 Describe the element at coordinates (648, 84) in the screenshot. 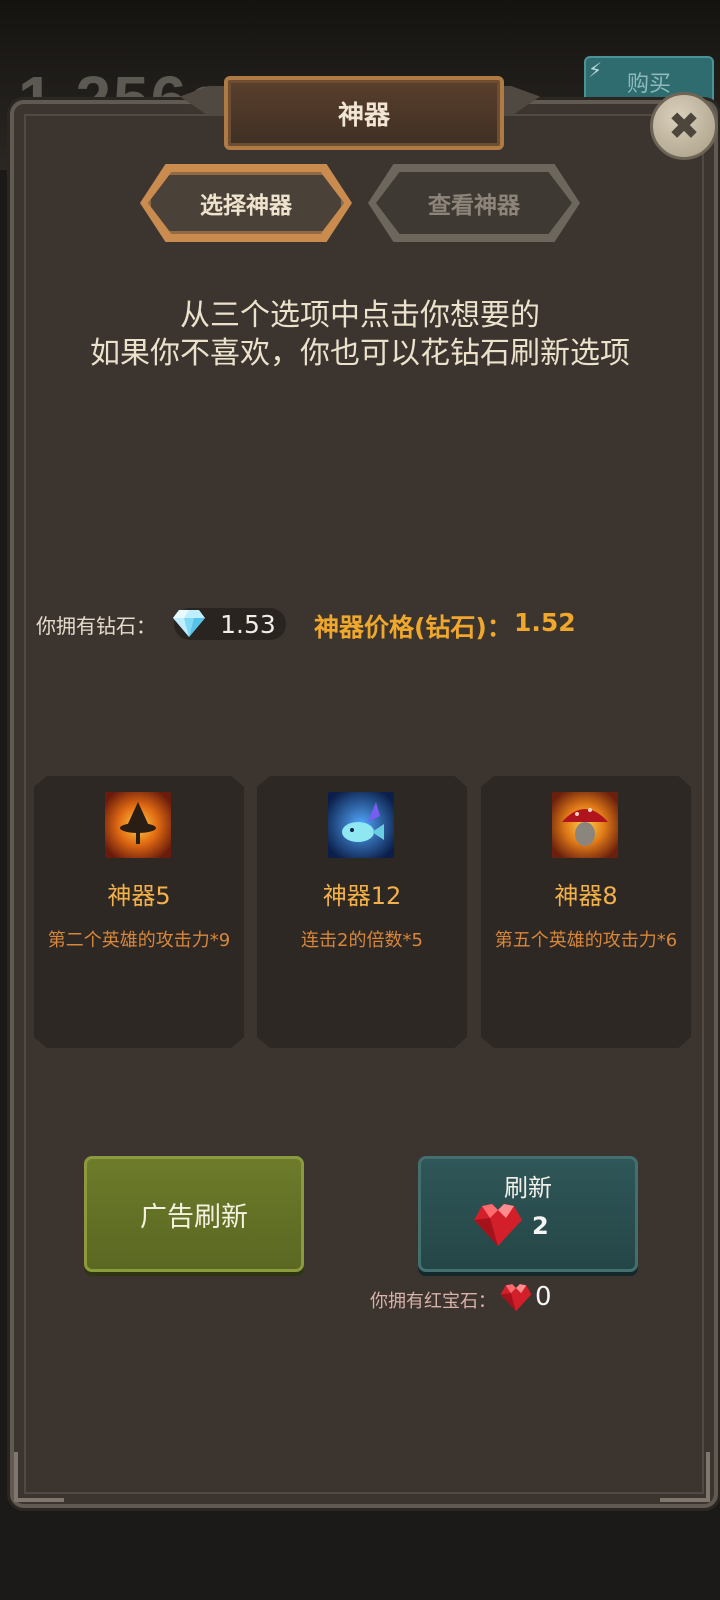

I see `buy-button-label: 购买` at that location.